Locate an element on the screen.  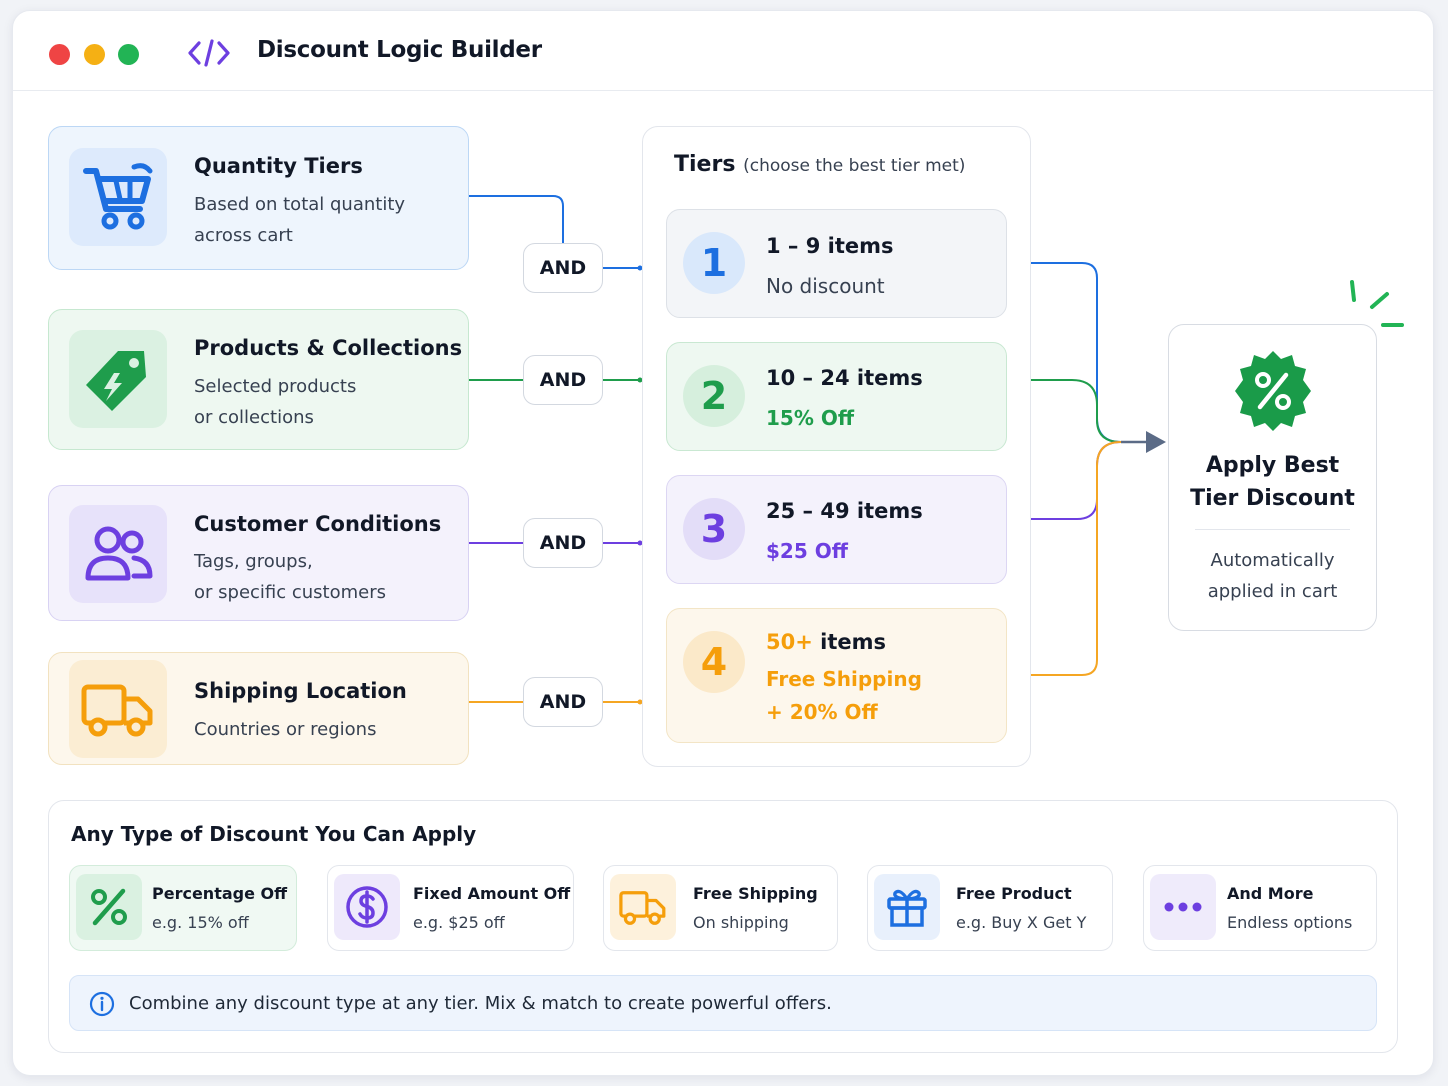
condition-subtitle: Selected products or collections is located at coordinates (275, 402).